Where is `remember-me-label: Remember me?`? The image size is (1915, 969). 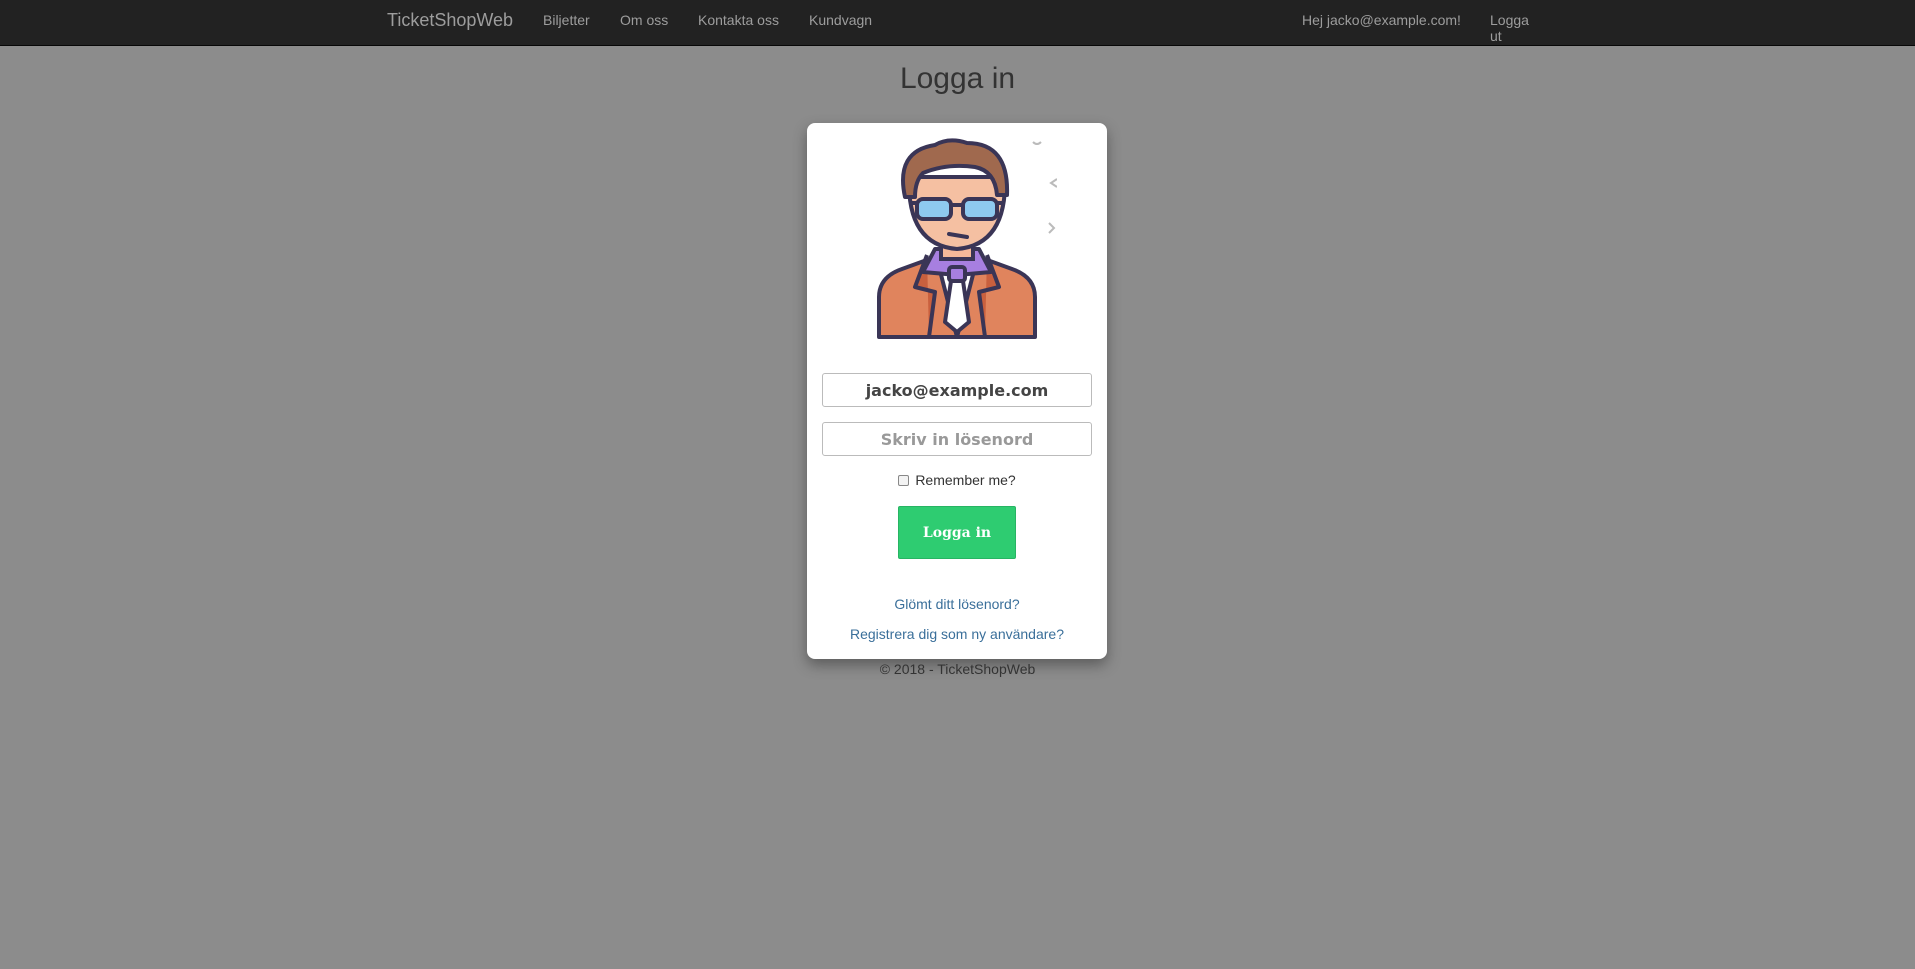
remember-me-label: Remember me? is located at coordinates (965, 480).